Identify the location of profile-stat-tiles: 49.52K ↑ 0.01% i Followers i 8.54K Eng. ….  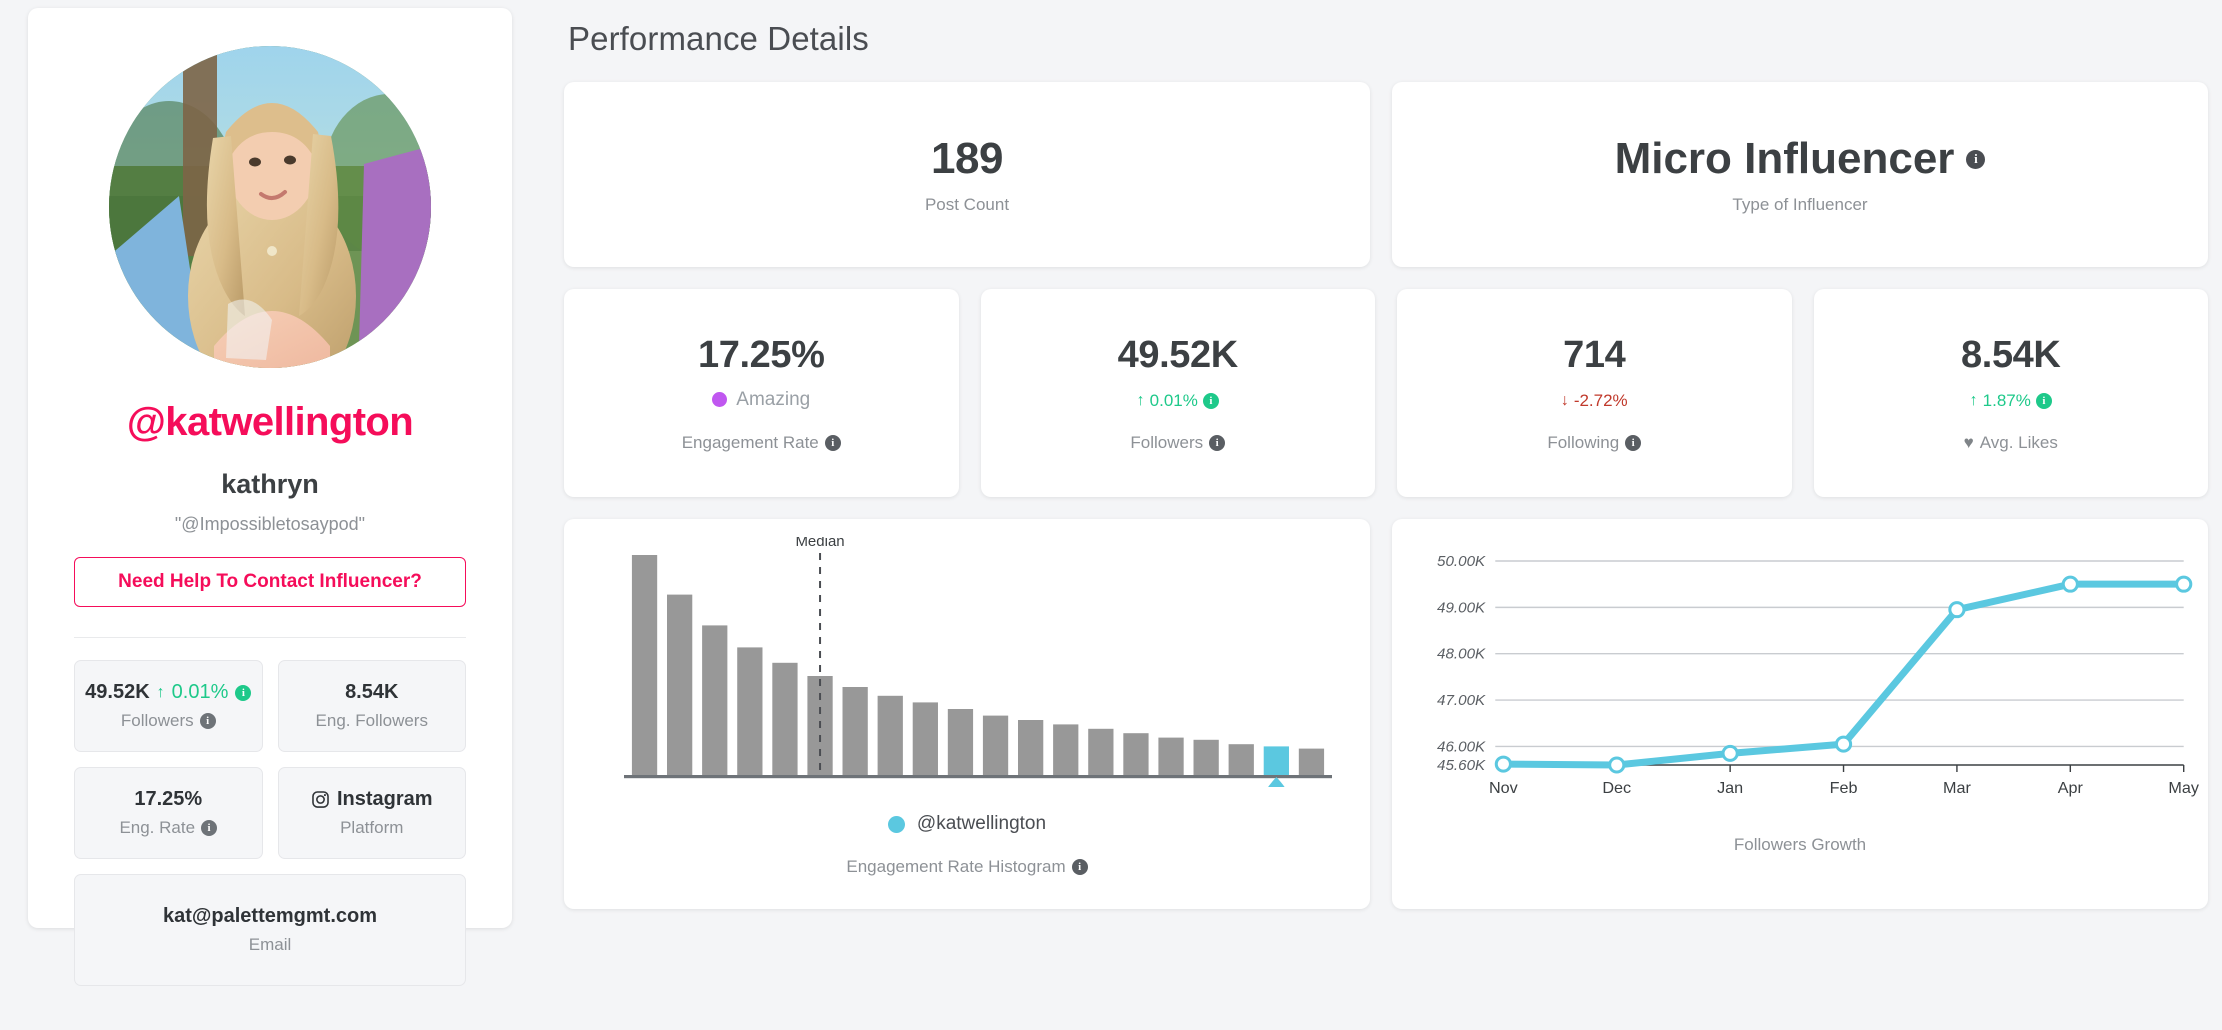
(270, 823).